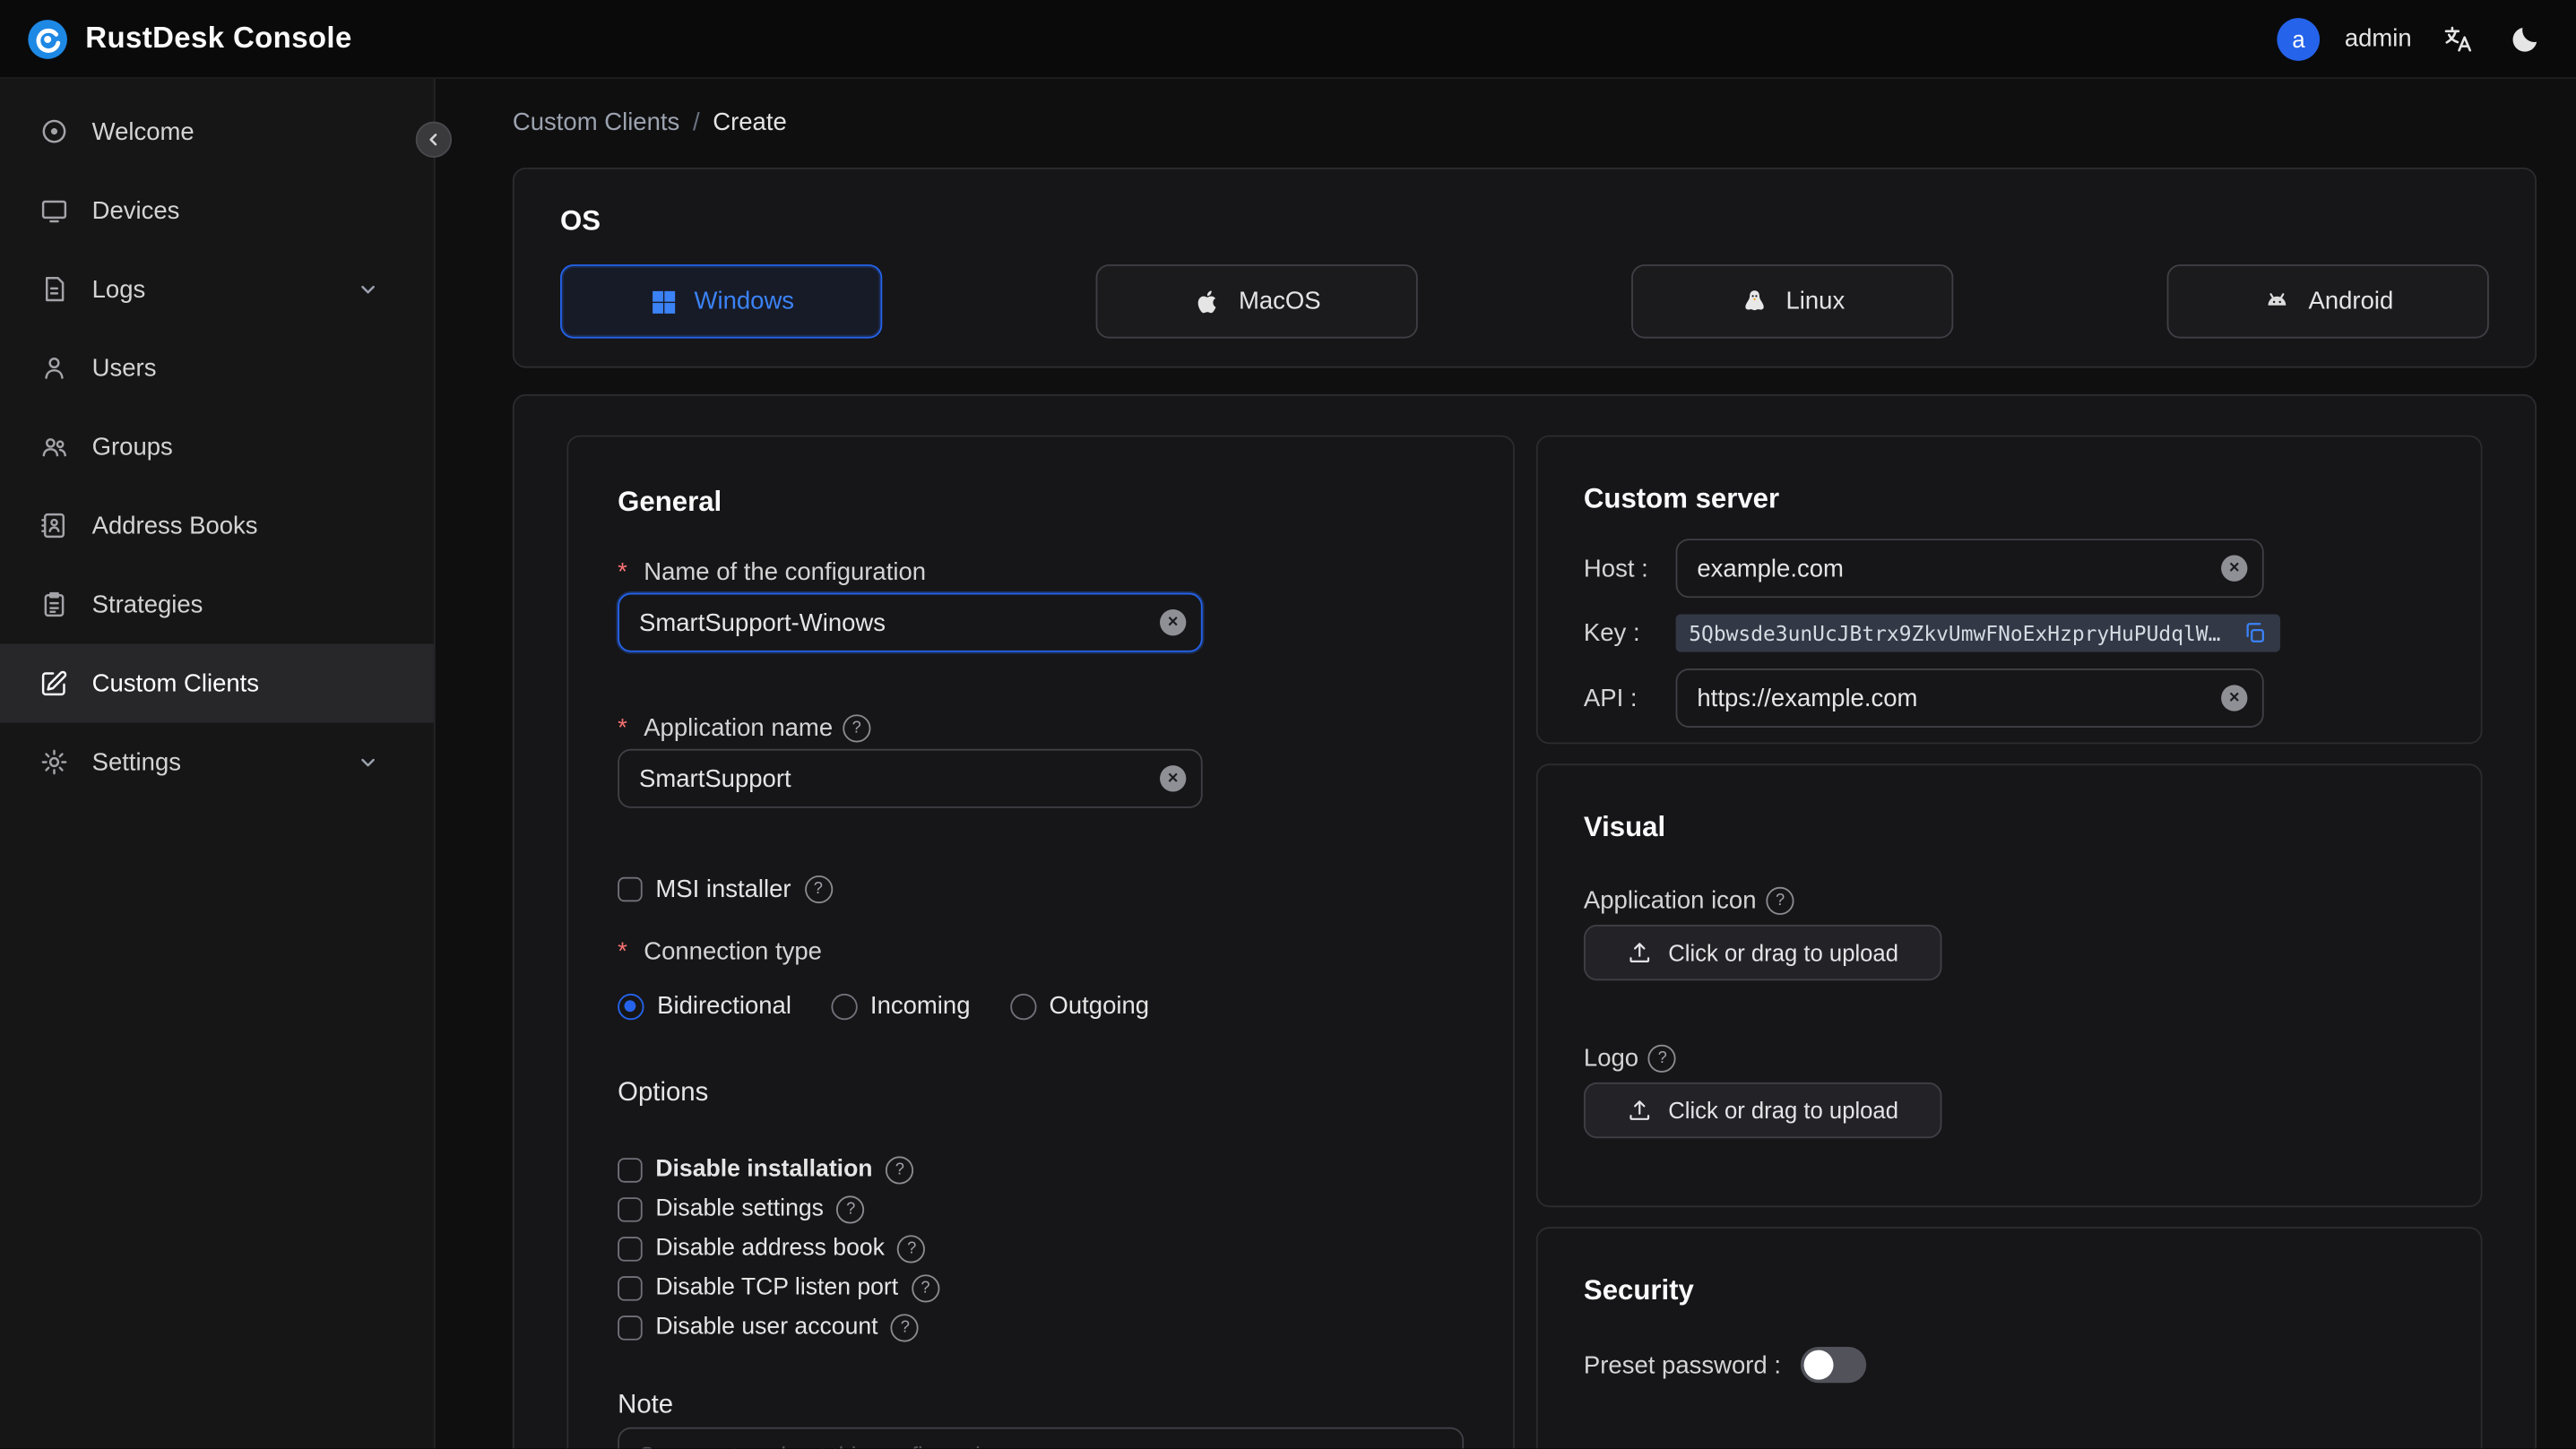  Describe the element at coordinates (777, 1287) in the screenshot. I see `option-label: Disable TCP listen port` at that location.